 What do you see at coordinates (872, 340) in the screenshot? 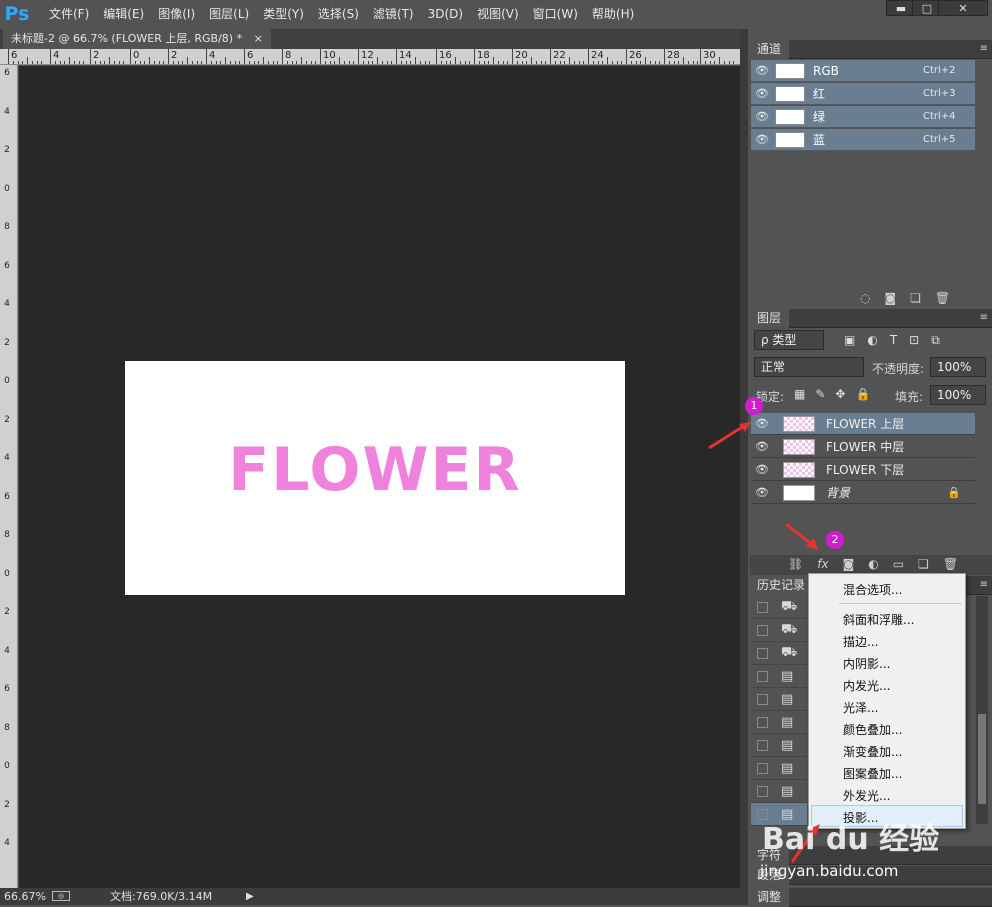
I see `filter-adjustment-icon: ◐` at bounding box center [872, 340].